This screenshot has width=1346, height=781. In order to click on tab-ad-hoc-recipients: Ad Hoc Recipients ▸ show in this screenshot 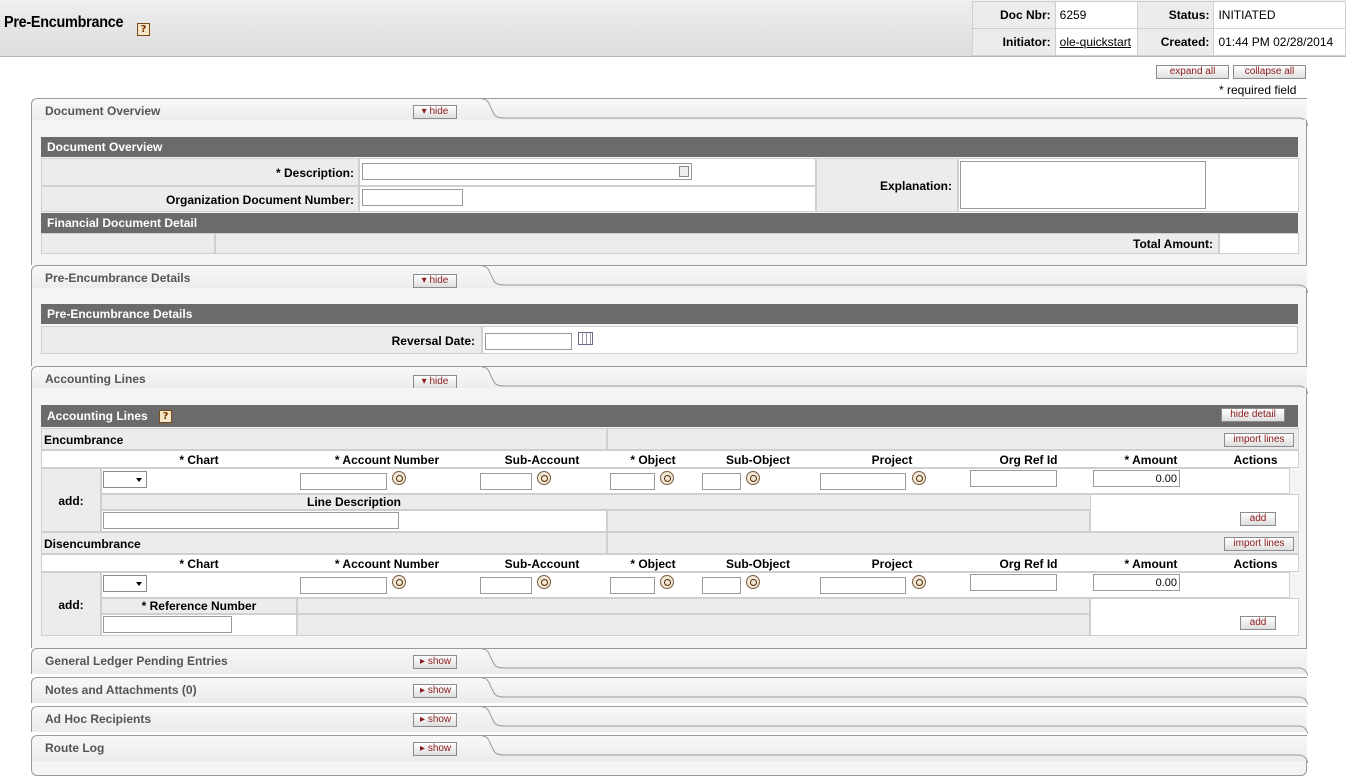, I will do `click(669, 720)`.